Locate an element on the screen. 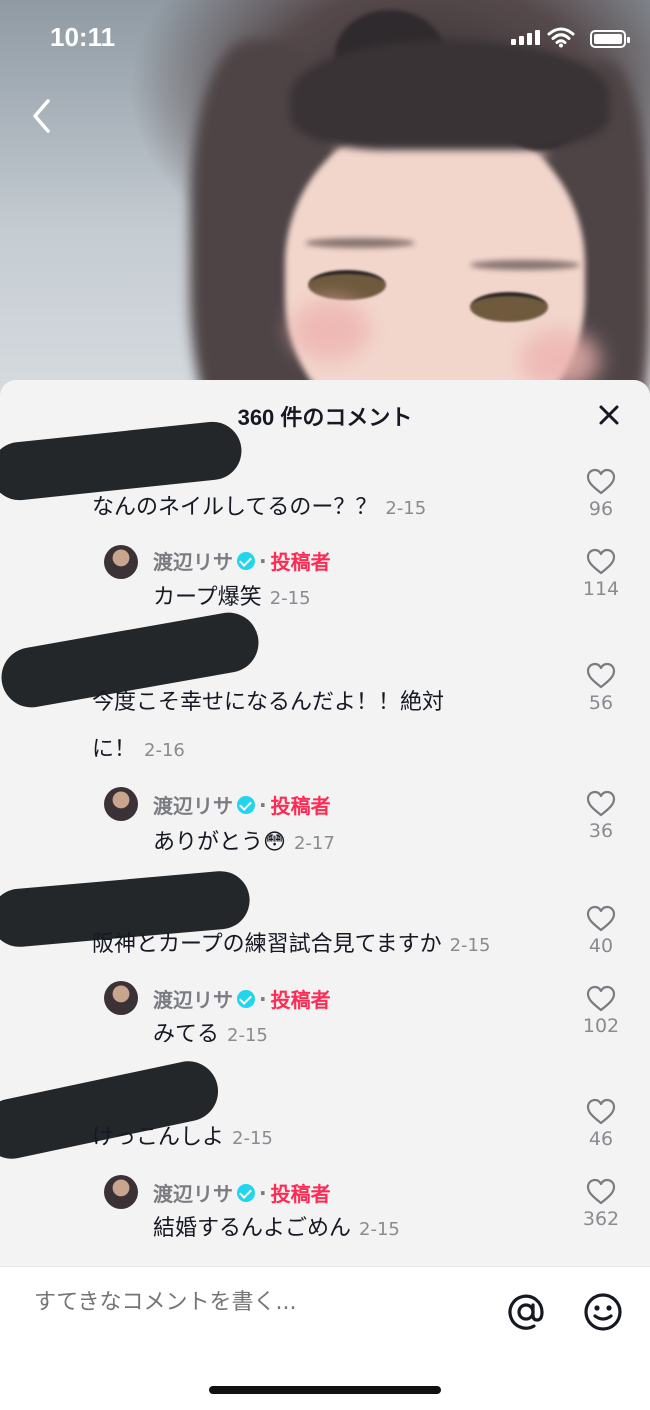 Image resolution: width=650 pixels, height=1410 pixels. eye-left is located at coordinates (347, 285).